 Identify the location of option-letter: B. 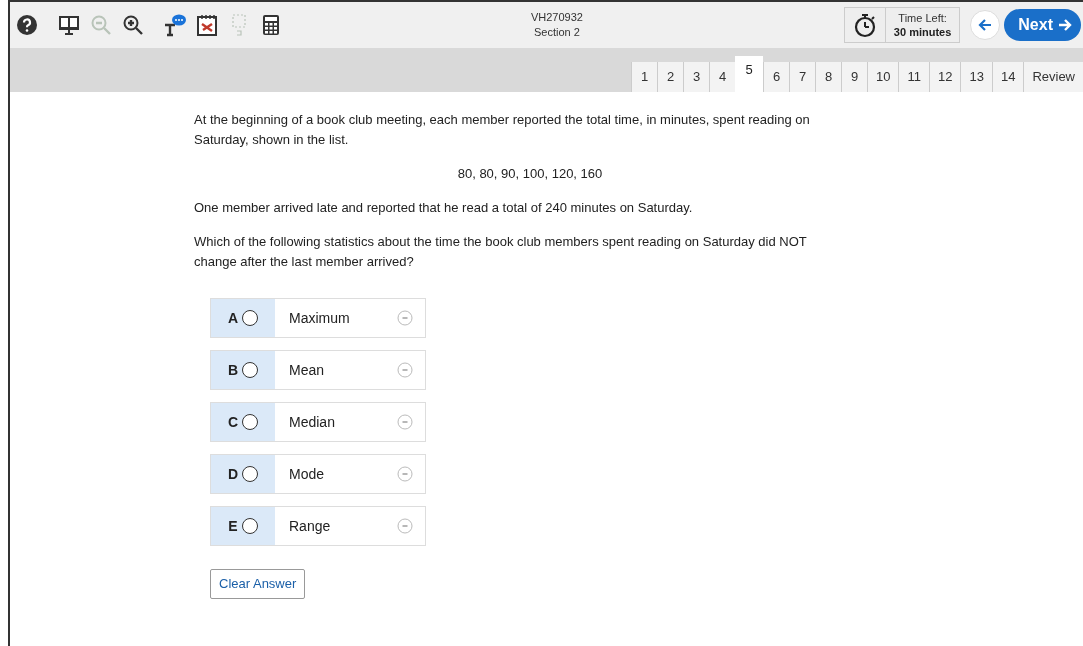
(233, 370).